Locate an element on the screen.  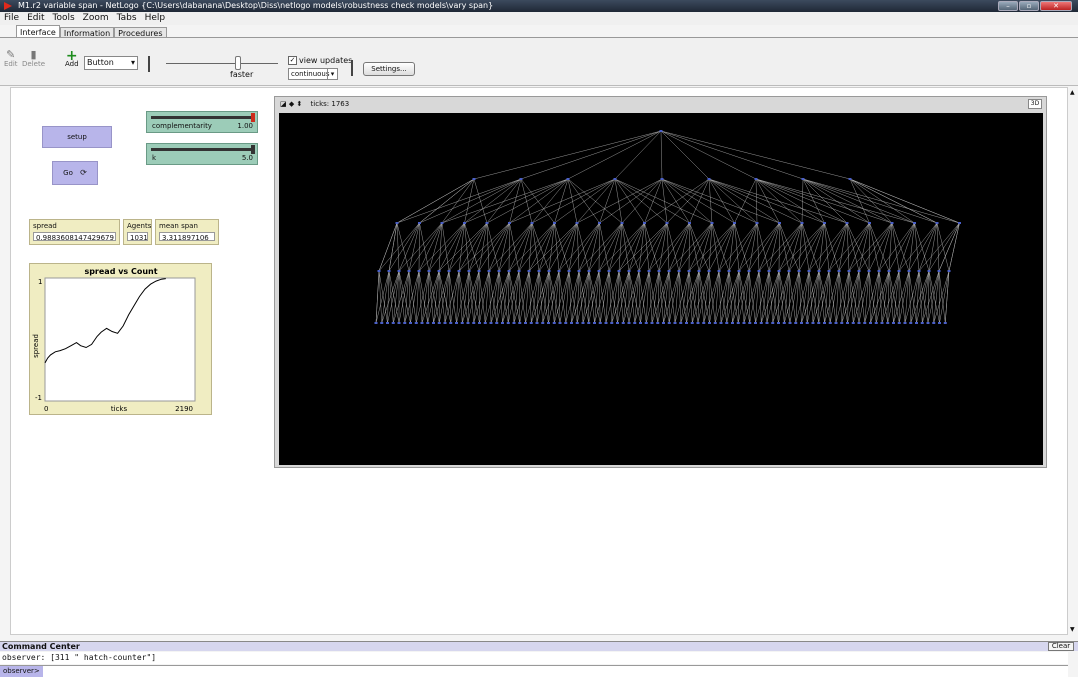
plot-ymax-label: 1 is located at coordinates (40, 282).